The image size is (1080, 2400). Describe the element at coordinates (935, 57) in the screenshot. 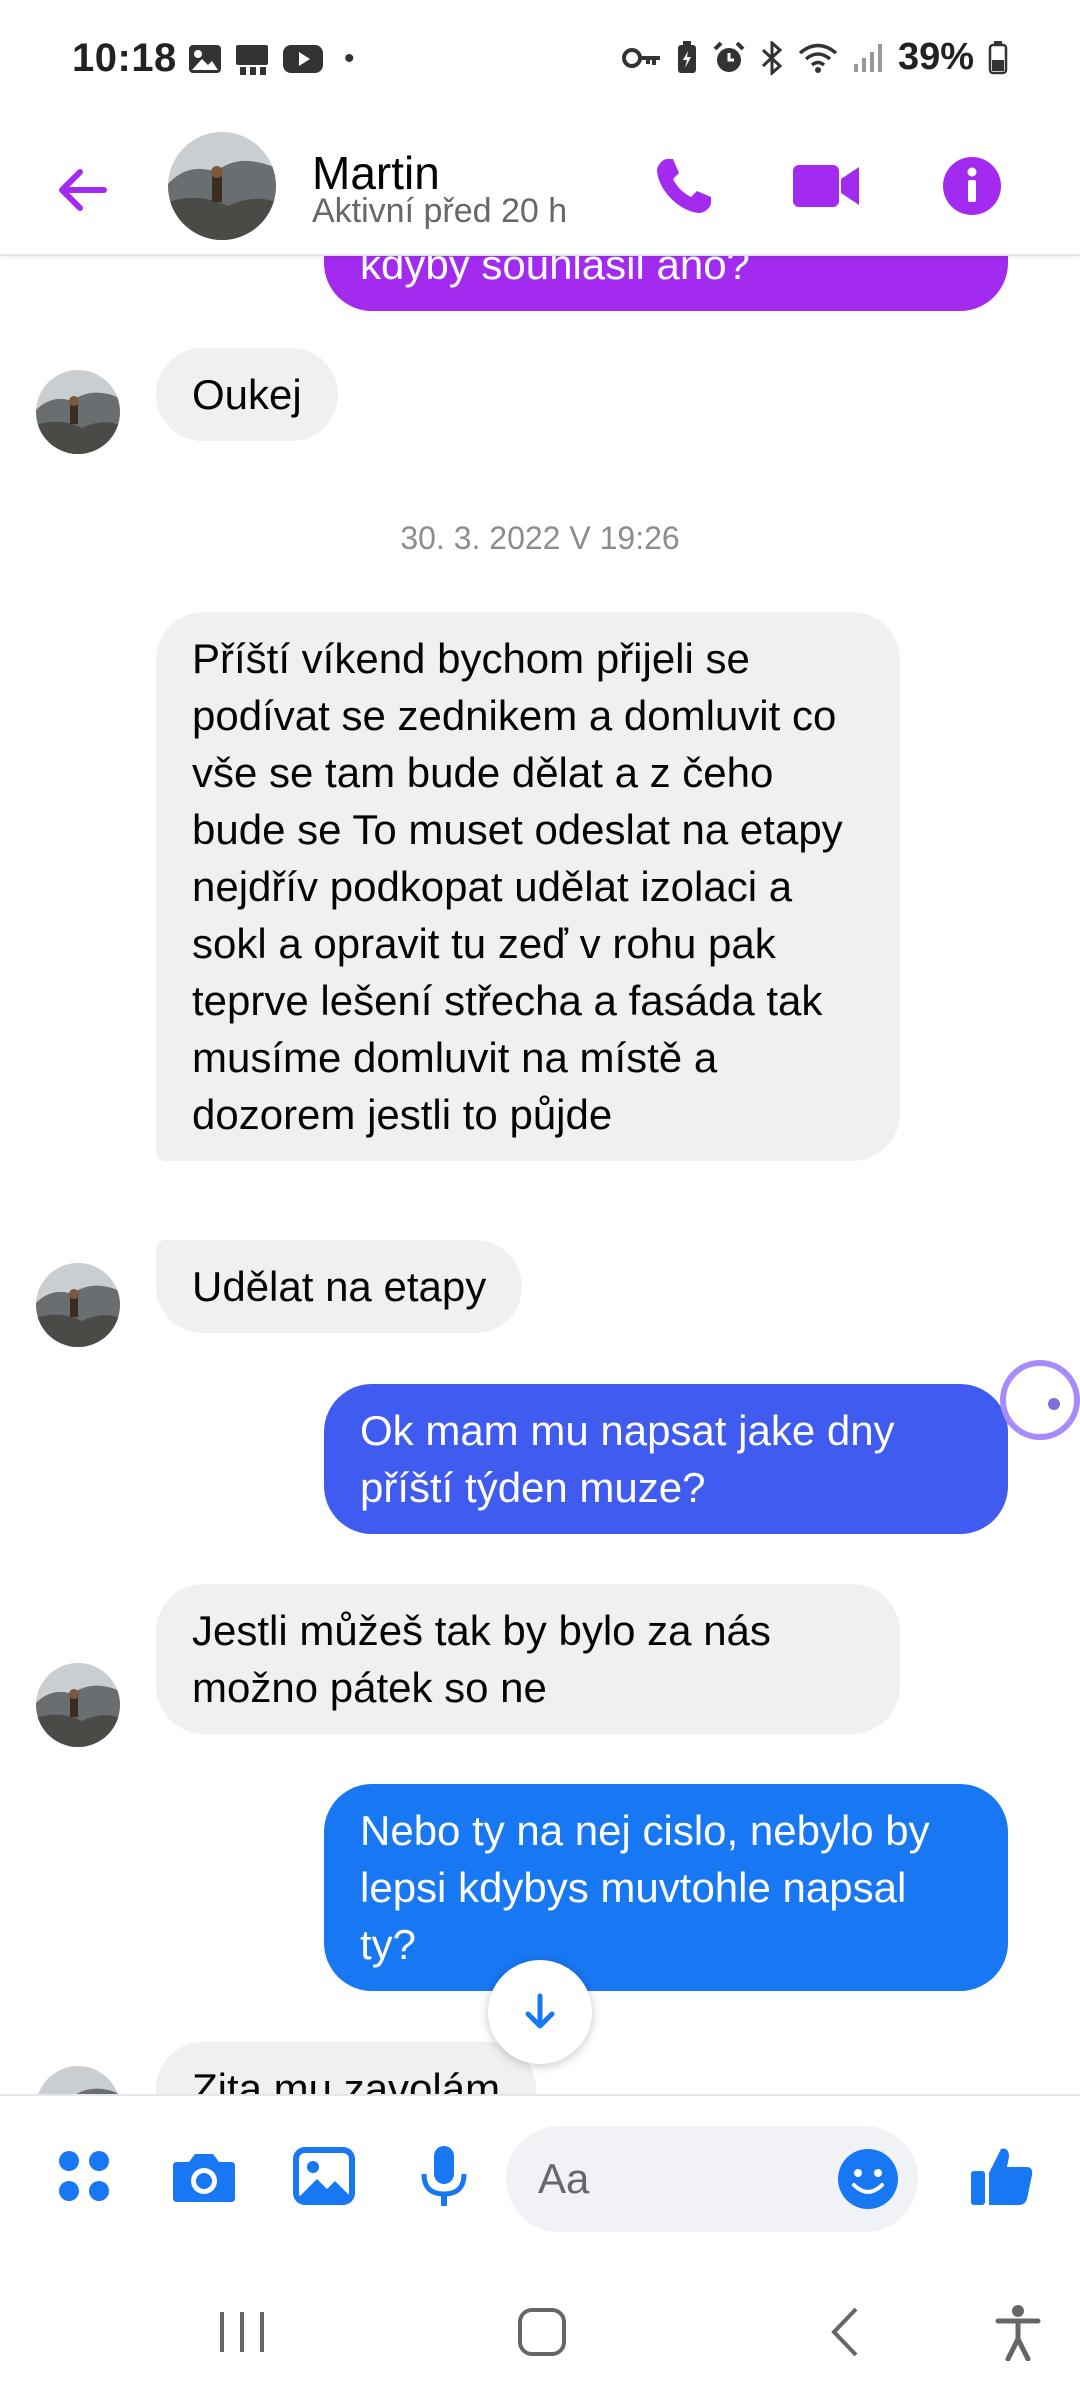

I see `battery-percent: 39%` at that location.